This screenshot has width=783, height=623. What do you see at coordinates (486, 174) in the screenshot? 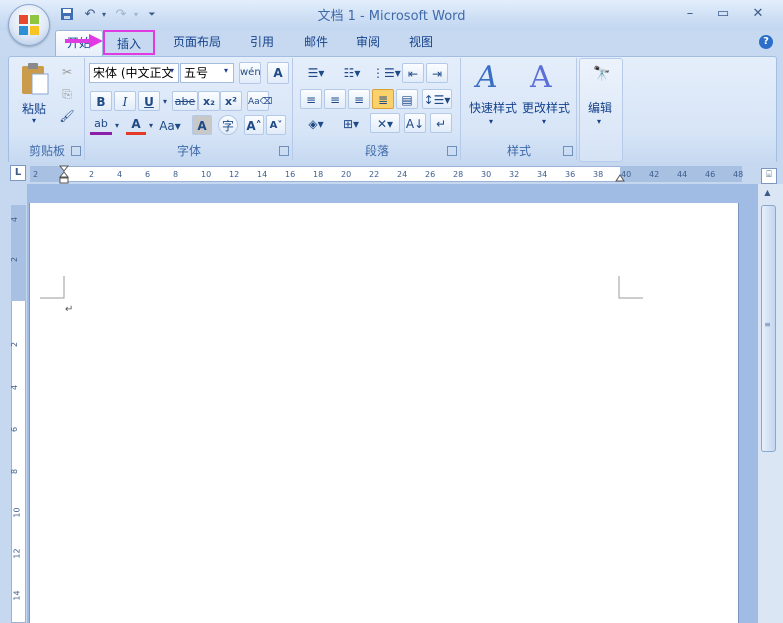
I see `ruler-tick-label: 30` at bounding box center [486, 174].